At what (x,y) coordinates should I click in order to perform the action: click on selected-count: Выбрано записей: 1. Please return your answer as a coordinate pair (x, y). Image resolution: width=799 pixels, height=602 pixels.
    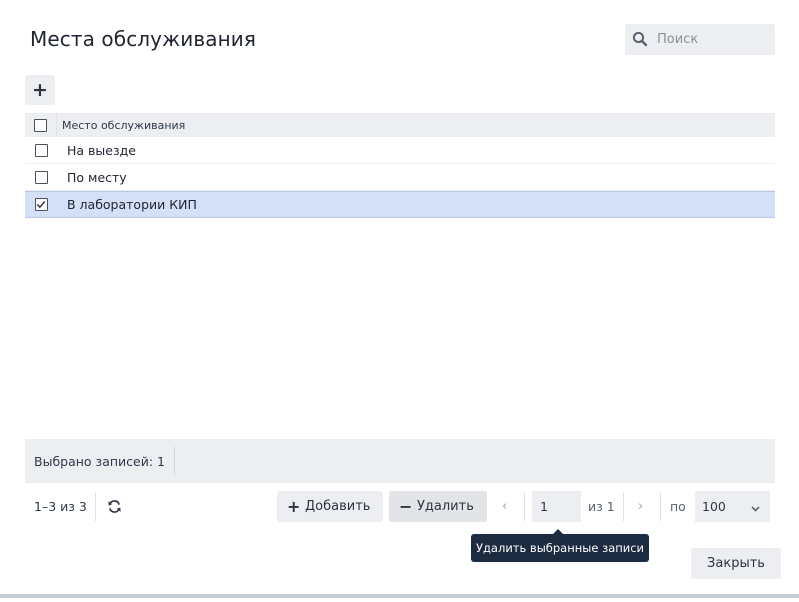
    Looking at the image, I should click on (99, 461).